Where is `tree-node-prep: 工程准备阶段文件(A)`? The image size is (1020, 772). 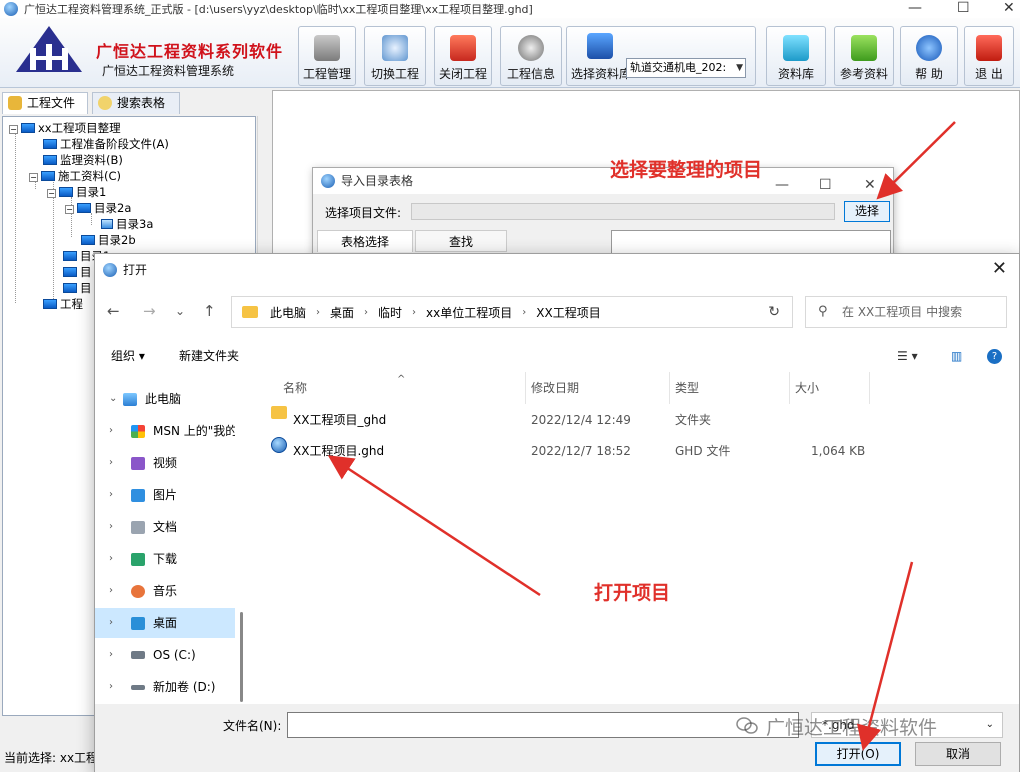 tree-node-prep: 工程准备阶段文件(A) is located at coordinates (106, 144).